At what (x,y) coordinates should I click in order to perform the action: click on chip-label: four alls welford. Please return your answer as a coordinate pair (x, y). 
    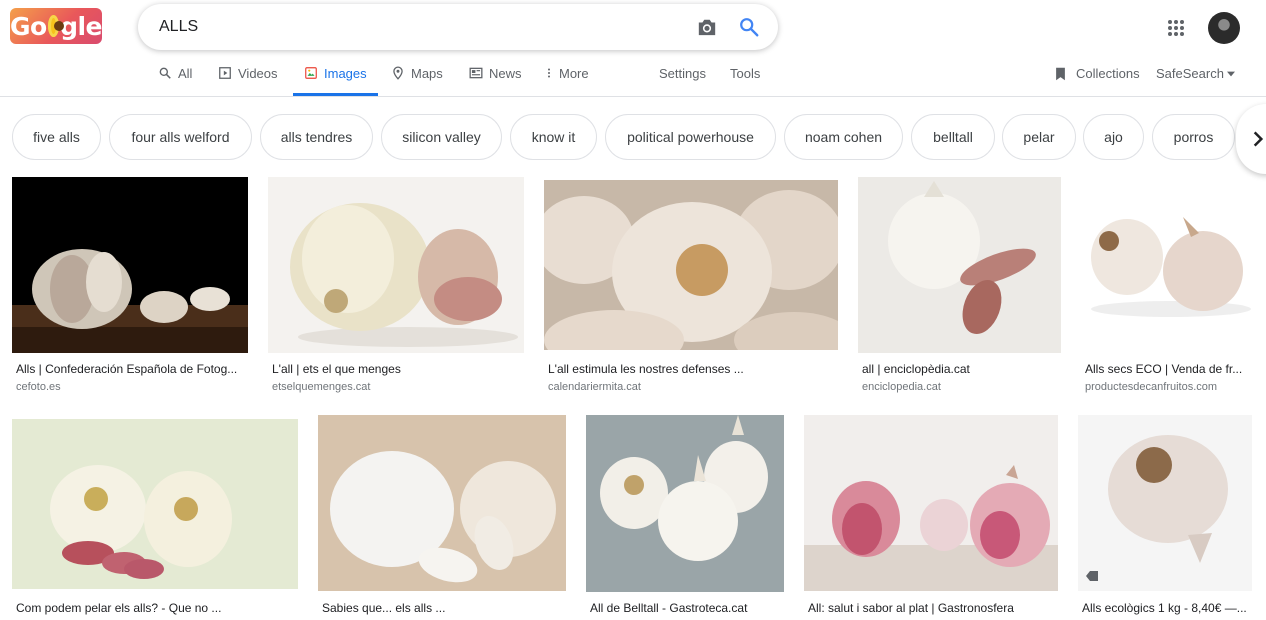
    Looking at the image, I should click on (180, 137).